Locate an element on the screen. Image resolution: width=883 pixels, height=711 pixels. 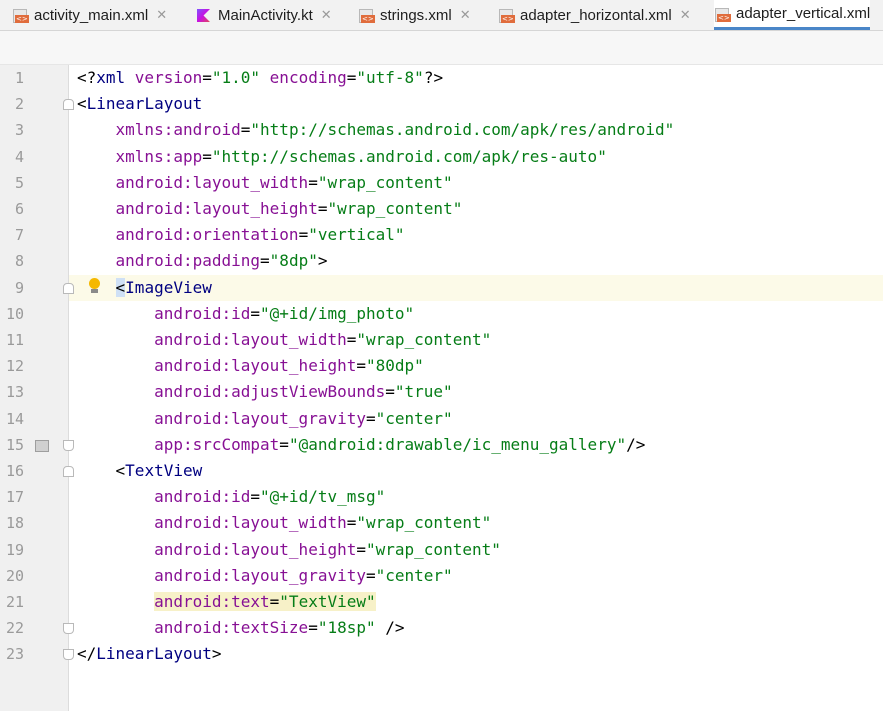
lightbulb-icon is located at coordinates (94, 285).